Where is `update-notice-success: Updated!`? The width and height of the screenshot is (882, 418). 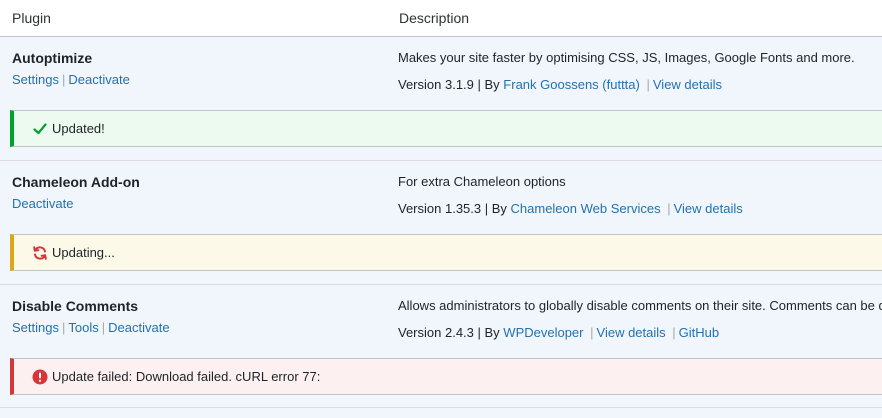
update-notice-success: Updated! is located at coordinates (446, 128).